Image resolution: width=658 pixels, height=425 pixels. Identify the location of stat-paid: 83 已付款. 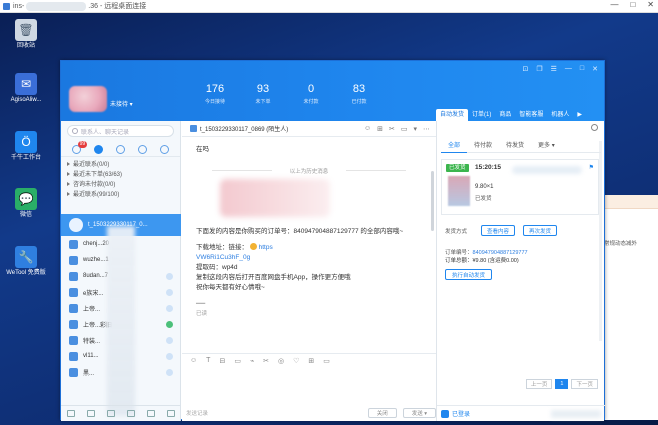
(359, 94).